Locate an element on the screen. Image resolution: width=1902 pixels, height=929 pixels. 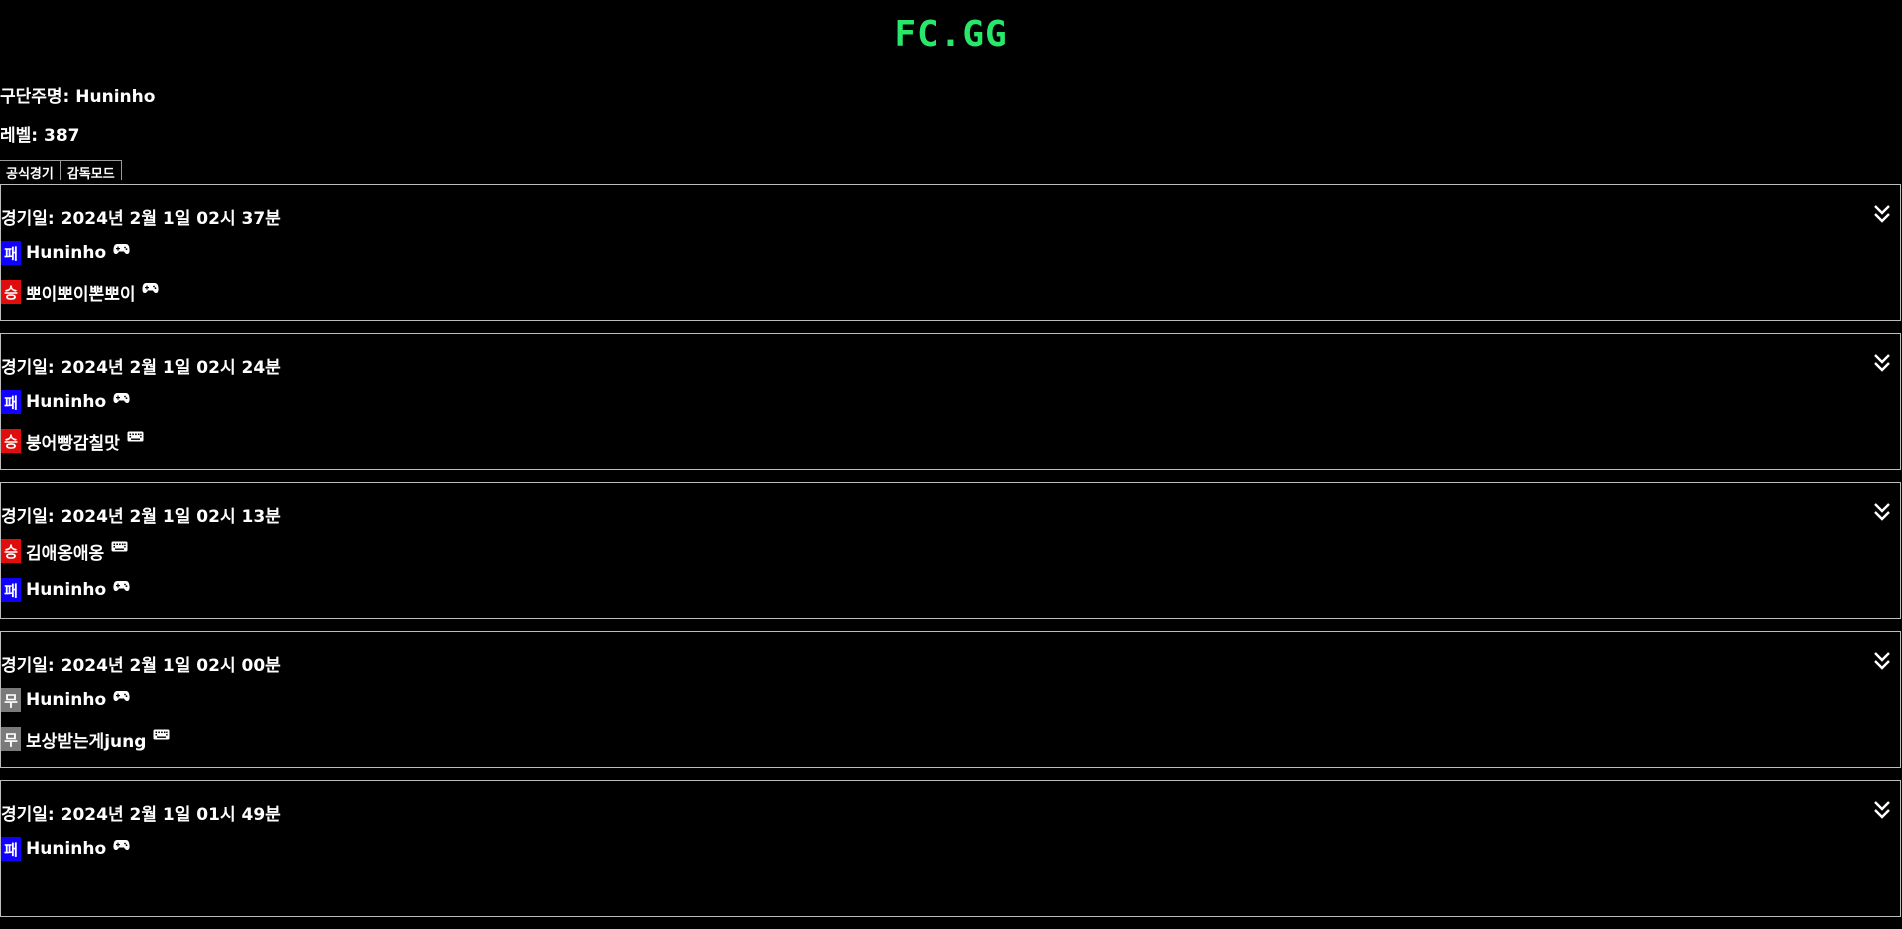
player-row: 무 Huninho is located at coordinates (65, 700).